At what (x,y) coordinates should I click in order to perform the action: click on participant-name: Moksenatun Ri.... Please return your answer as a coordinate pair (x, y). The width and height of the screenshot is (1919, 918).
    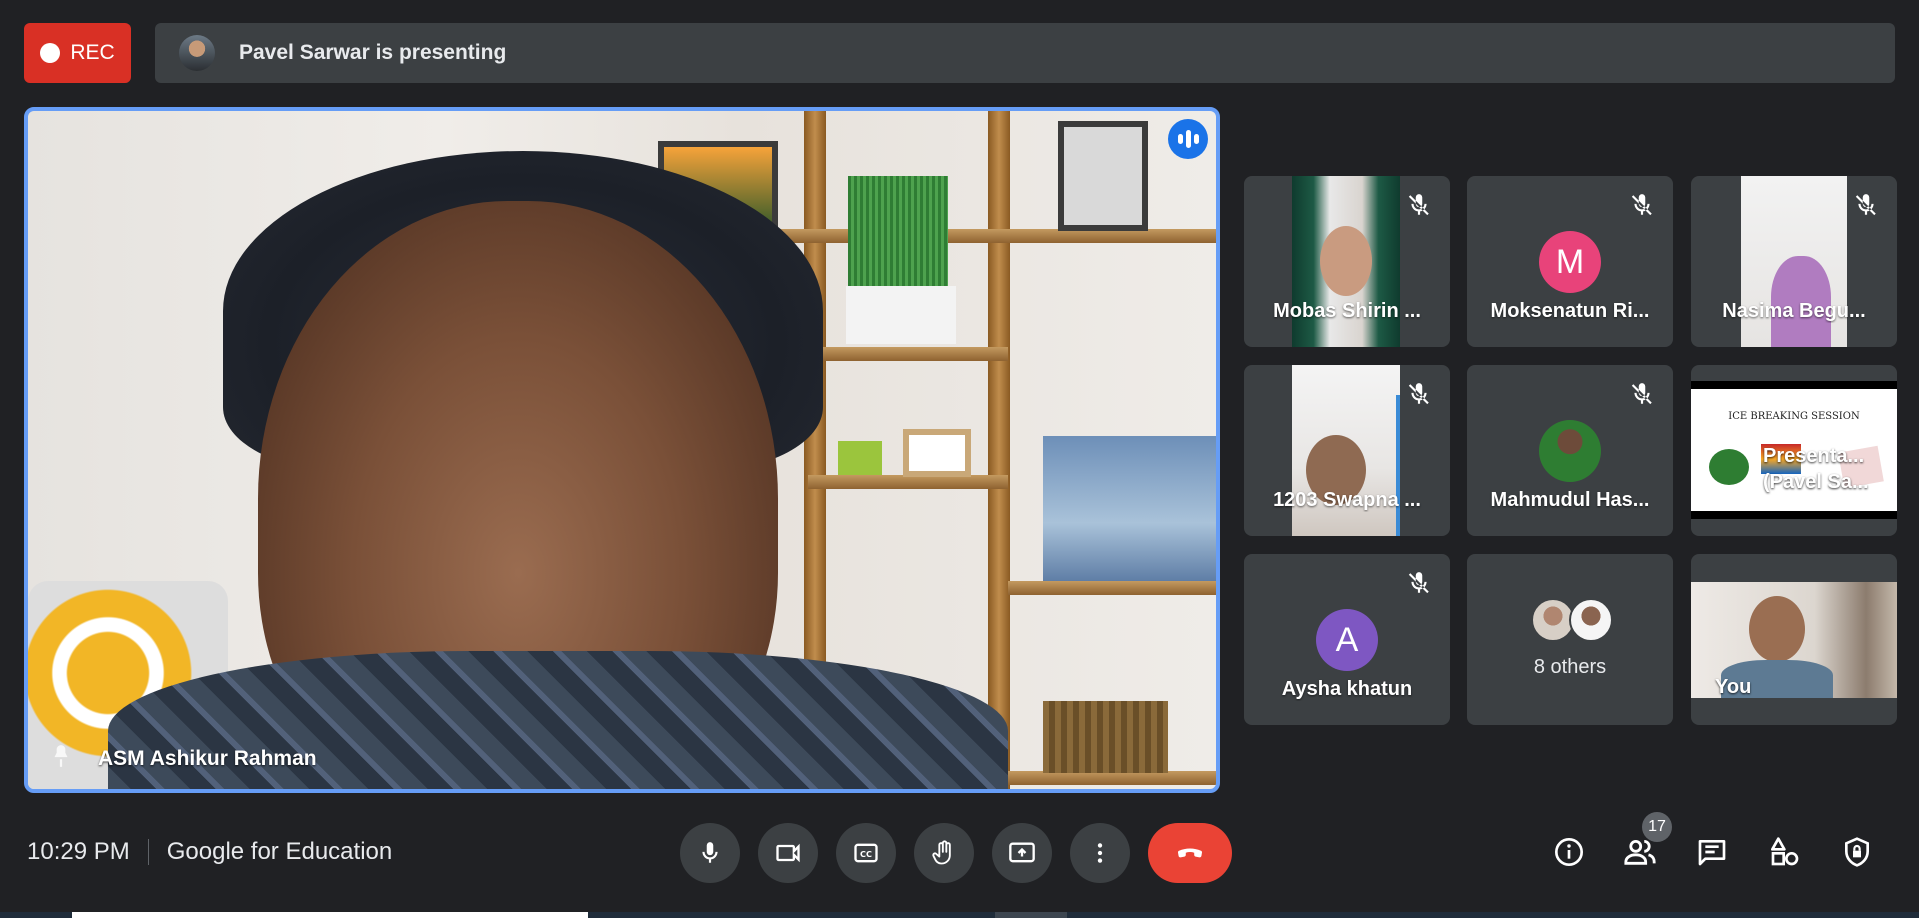
    Looking at the image, I should click on (1570, 311).